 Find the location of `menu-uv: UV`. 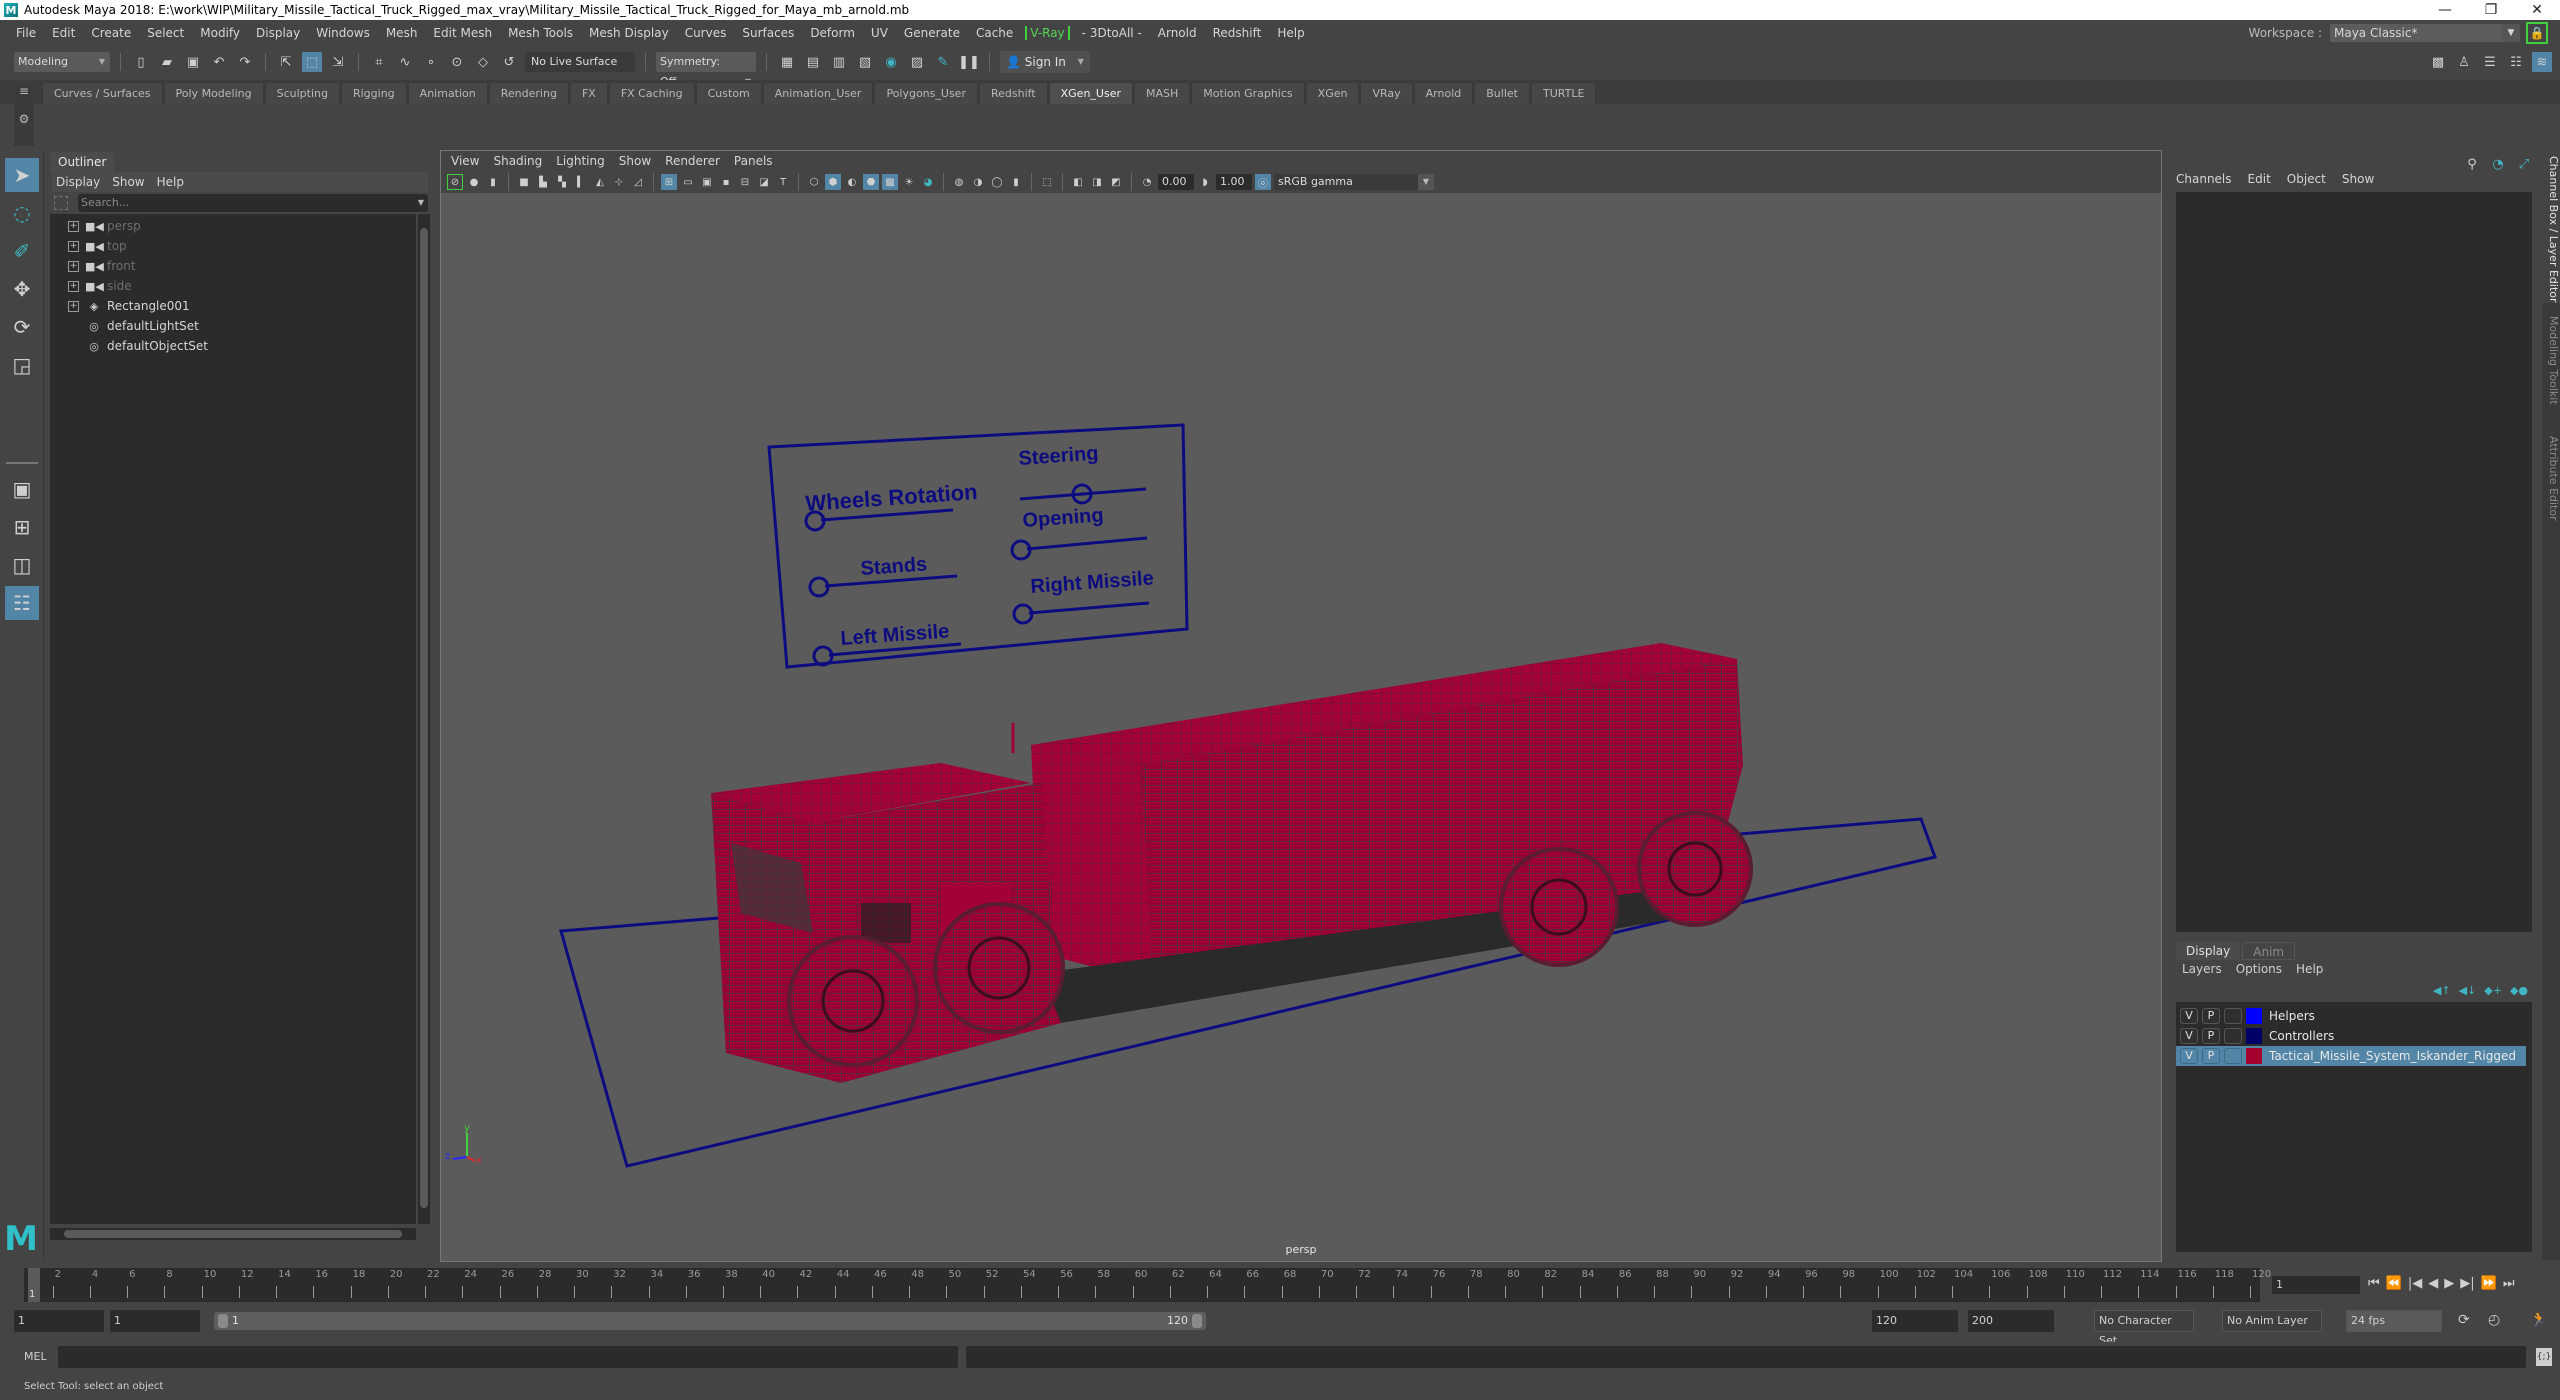

menu-uv: UV is located at coordinates (879, 33).